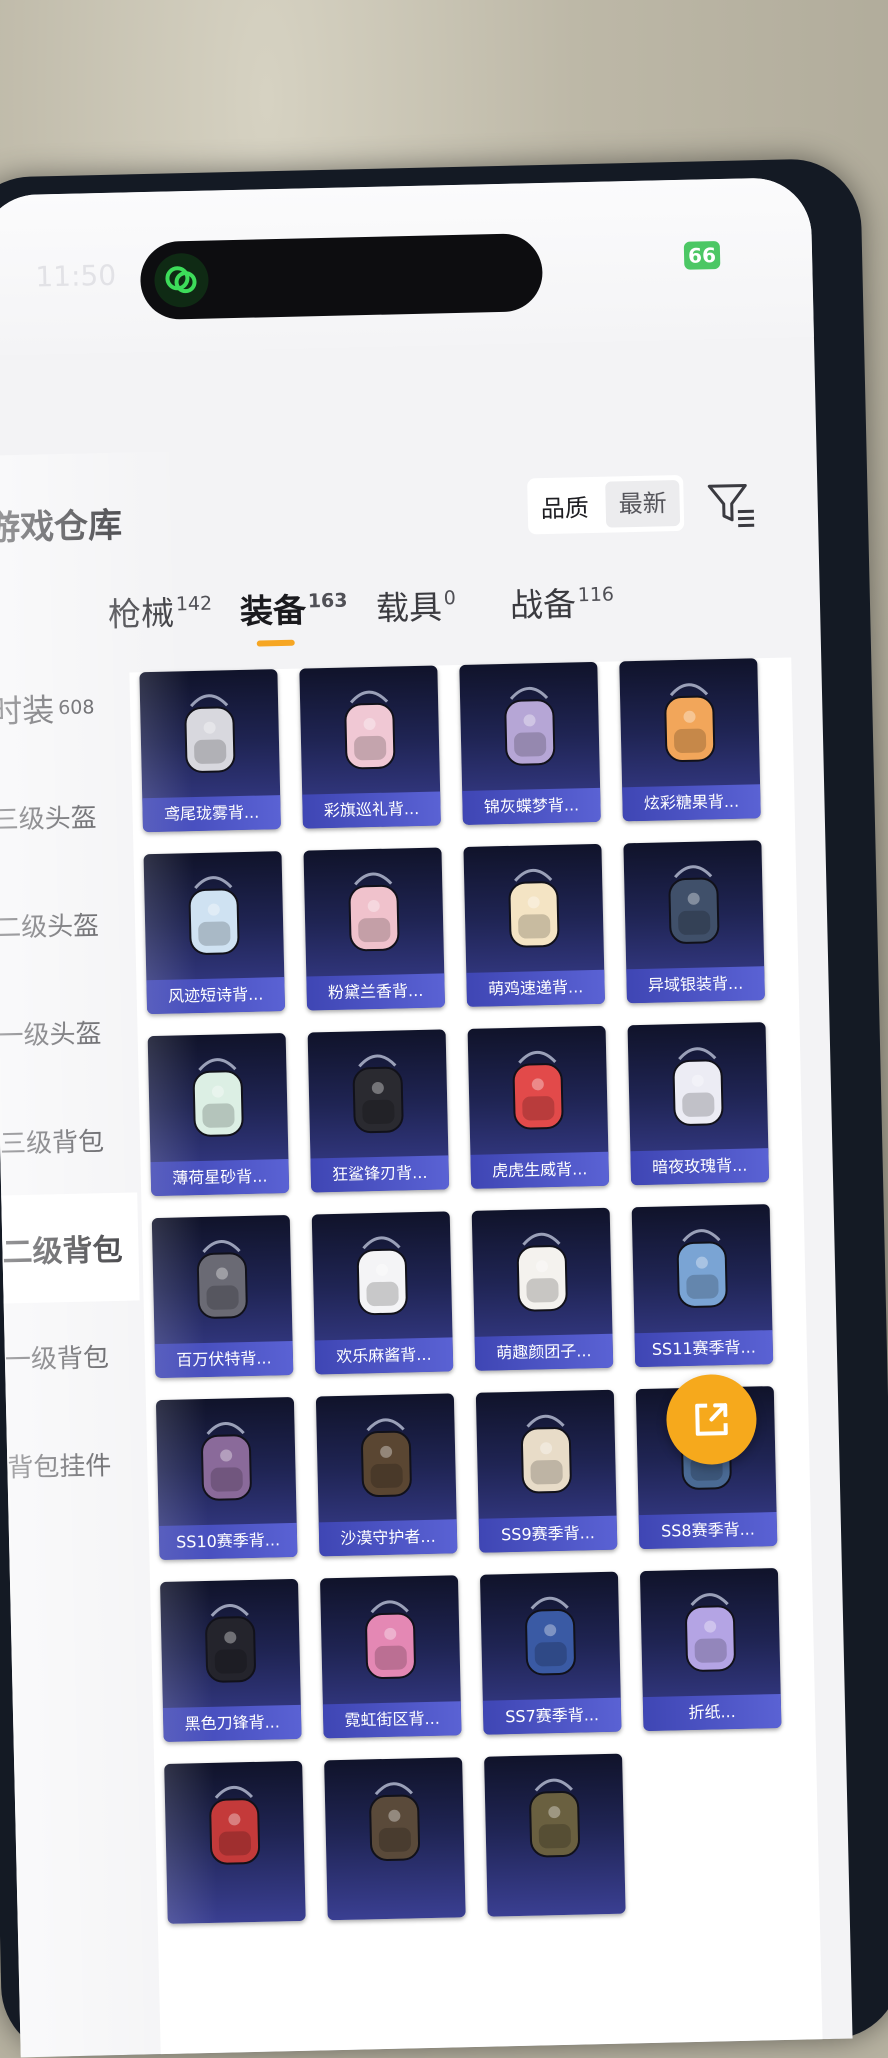 The height and width of the screenshot is (2058, 888). I want to click on category-tabs: 枪械142 装备163 载具0 战备116, so click(438, 620).